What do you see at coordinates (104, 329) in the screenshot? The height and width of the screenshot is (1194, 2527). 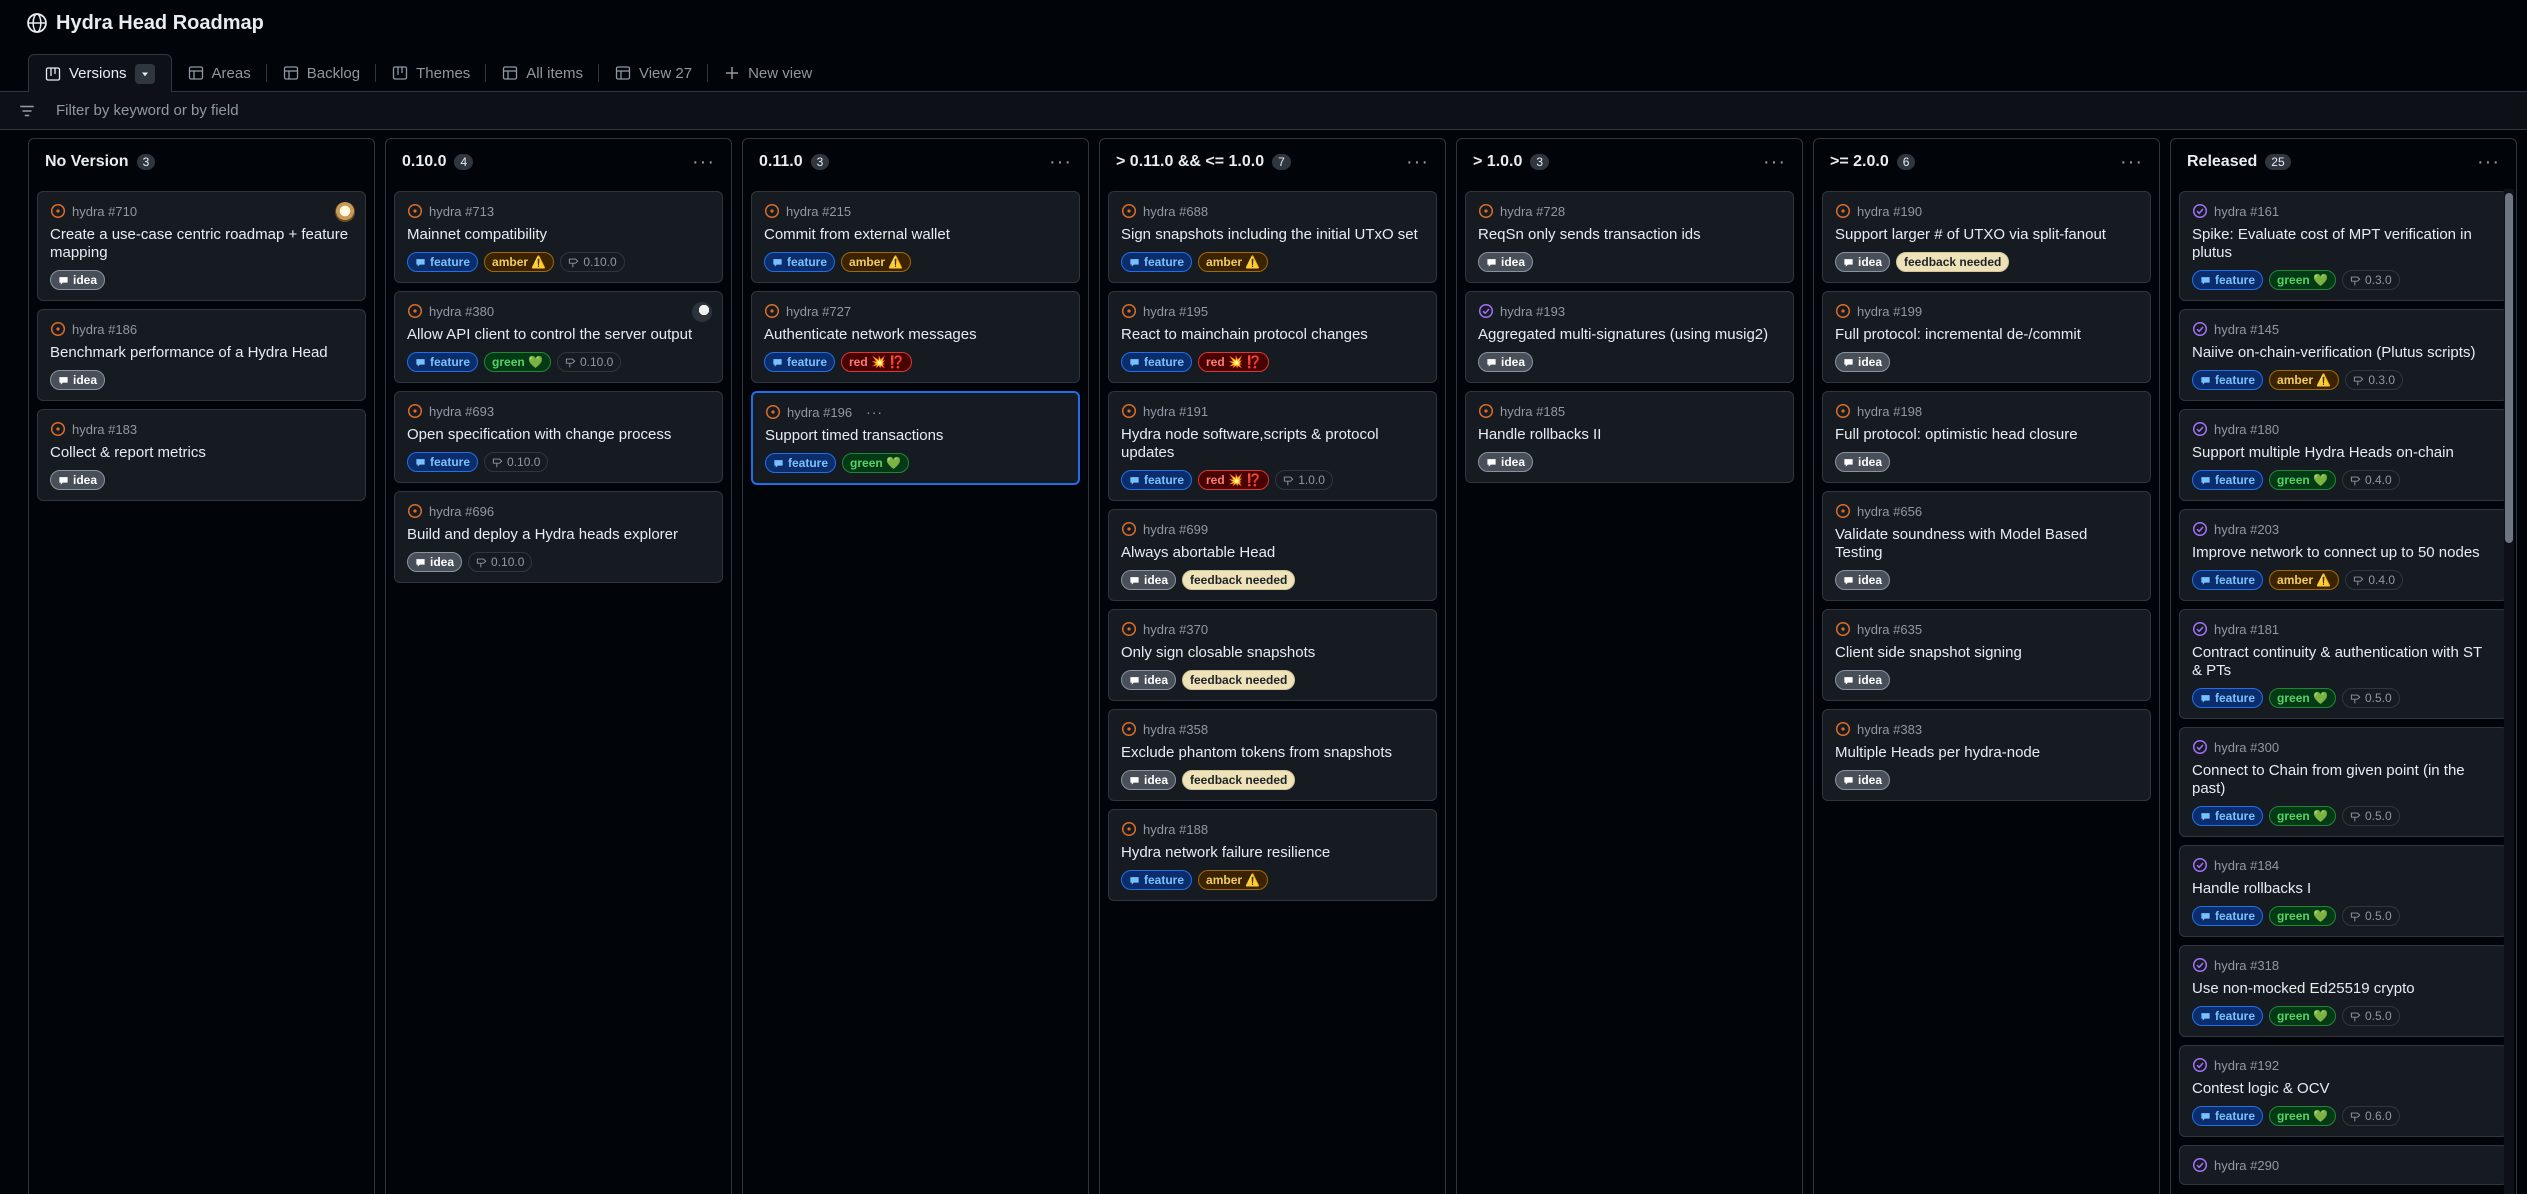 I see `issue-reference: hydra #186` at bounding box center [104, 329].